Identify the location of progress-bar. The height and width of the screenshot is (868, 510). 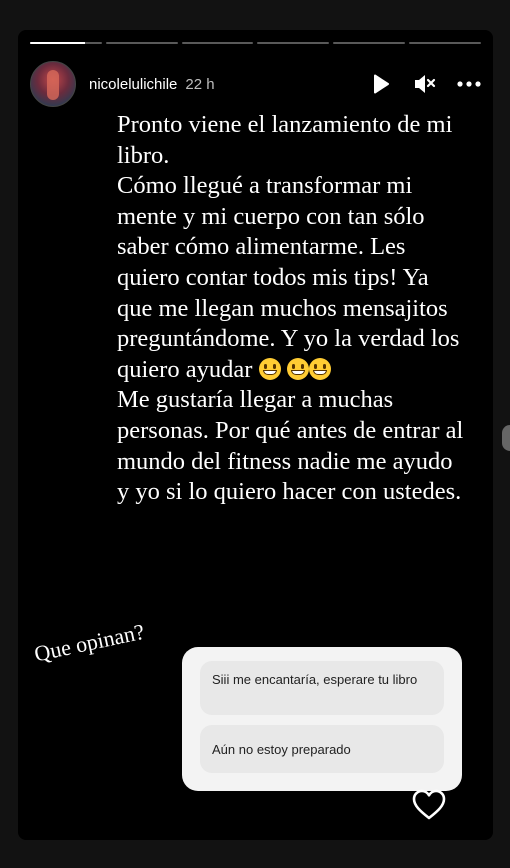
(255, 43).